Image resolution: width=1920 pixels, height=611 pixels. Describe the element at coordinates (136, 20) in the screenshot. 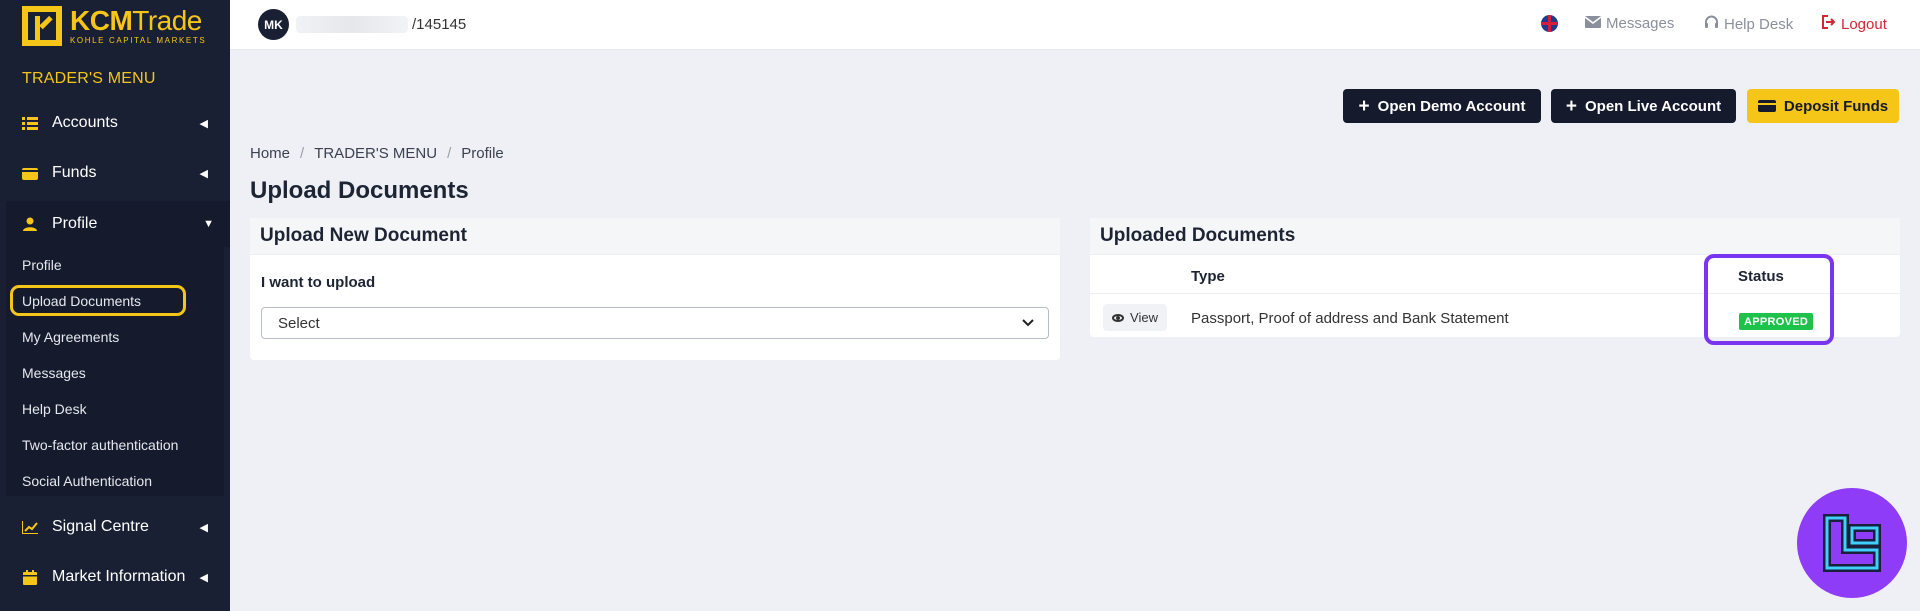

I see `brand-name: KCMTrade` at that location.